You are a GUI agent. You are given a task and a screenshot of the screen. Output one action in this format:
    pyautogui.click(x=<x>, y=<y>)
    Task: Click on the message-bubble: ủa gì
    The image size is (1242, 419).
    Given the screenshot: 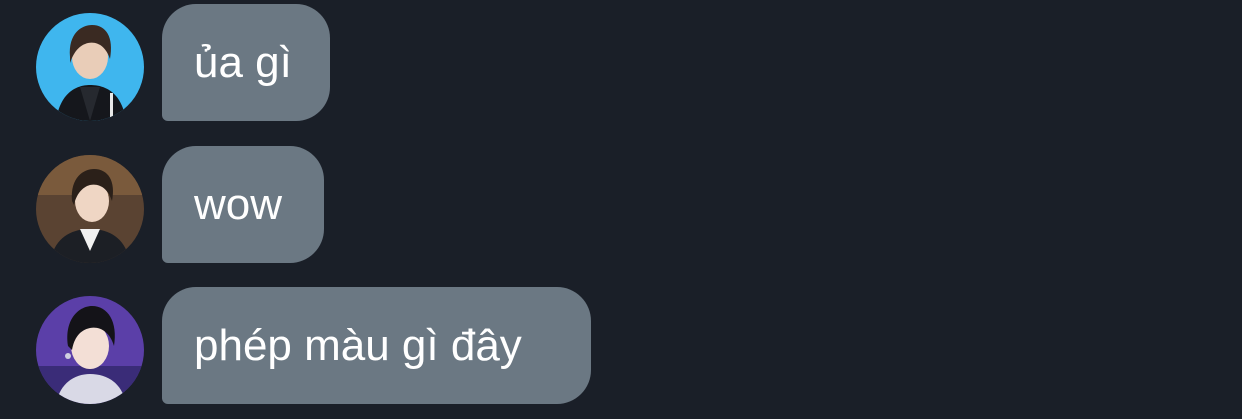 What is the action you would take?
    pyautogui.click(x=246, y=62)
    